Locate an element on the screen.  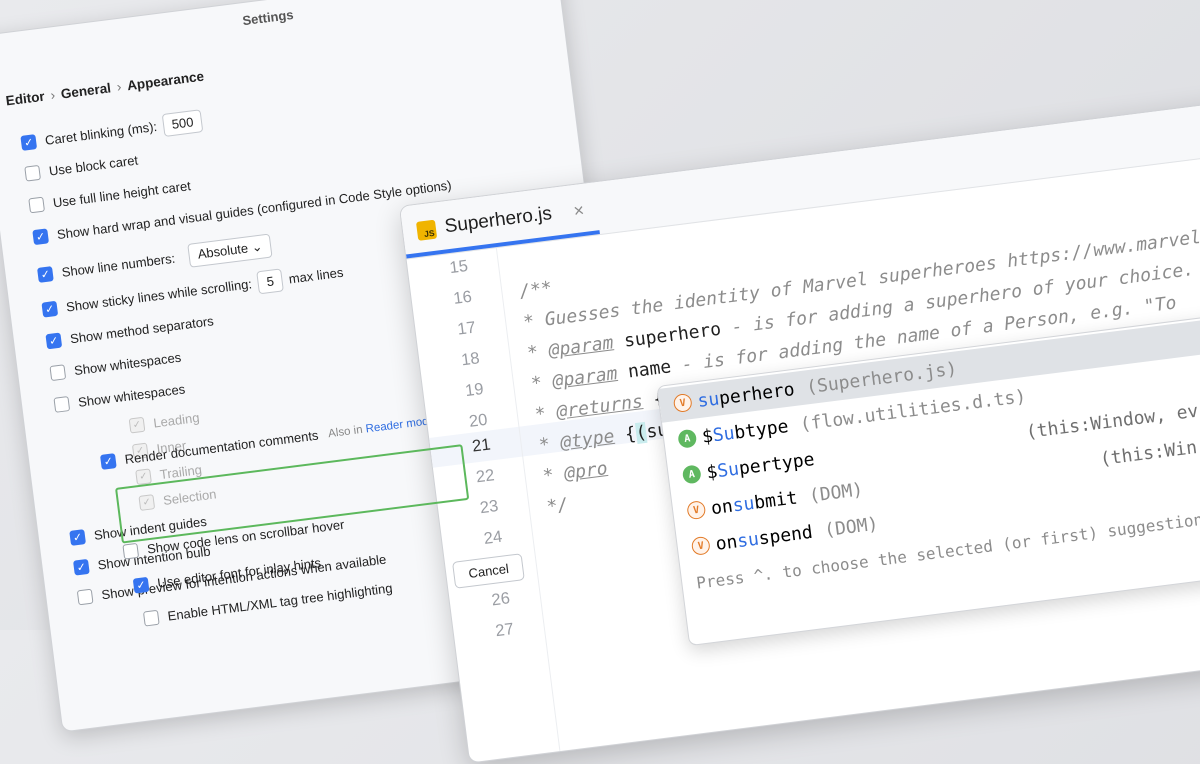
editor-font-inlay-row: ✓ Use editor font for inlay hints is located at coordinates (227, 574).